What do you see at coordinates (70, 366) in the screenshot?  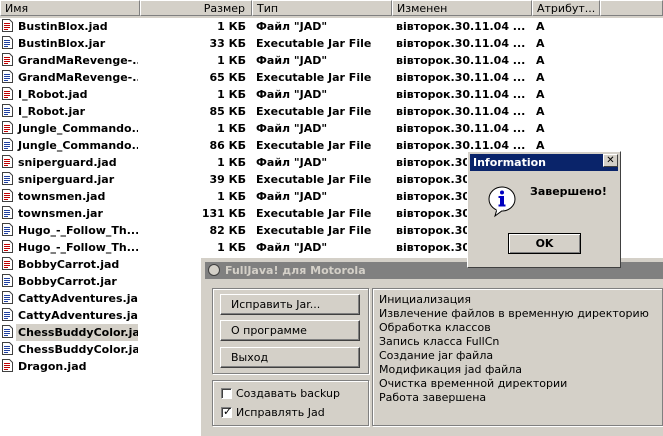 I see `file-name-cell: Dragon.jad` at bounding box center [70, 366].